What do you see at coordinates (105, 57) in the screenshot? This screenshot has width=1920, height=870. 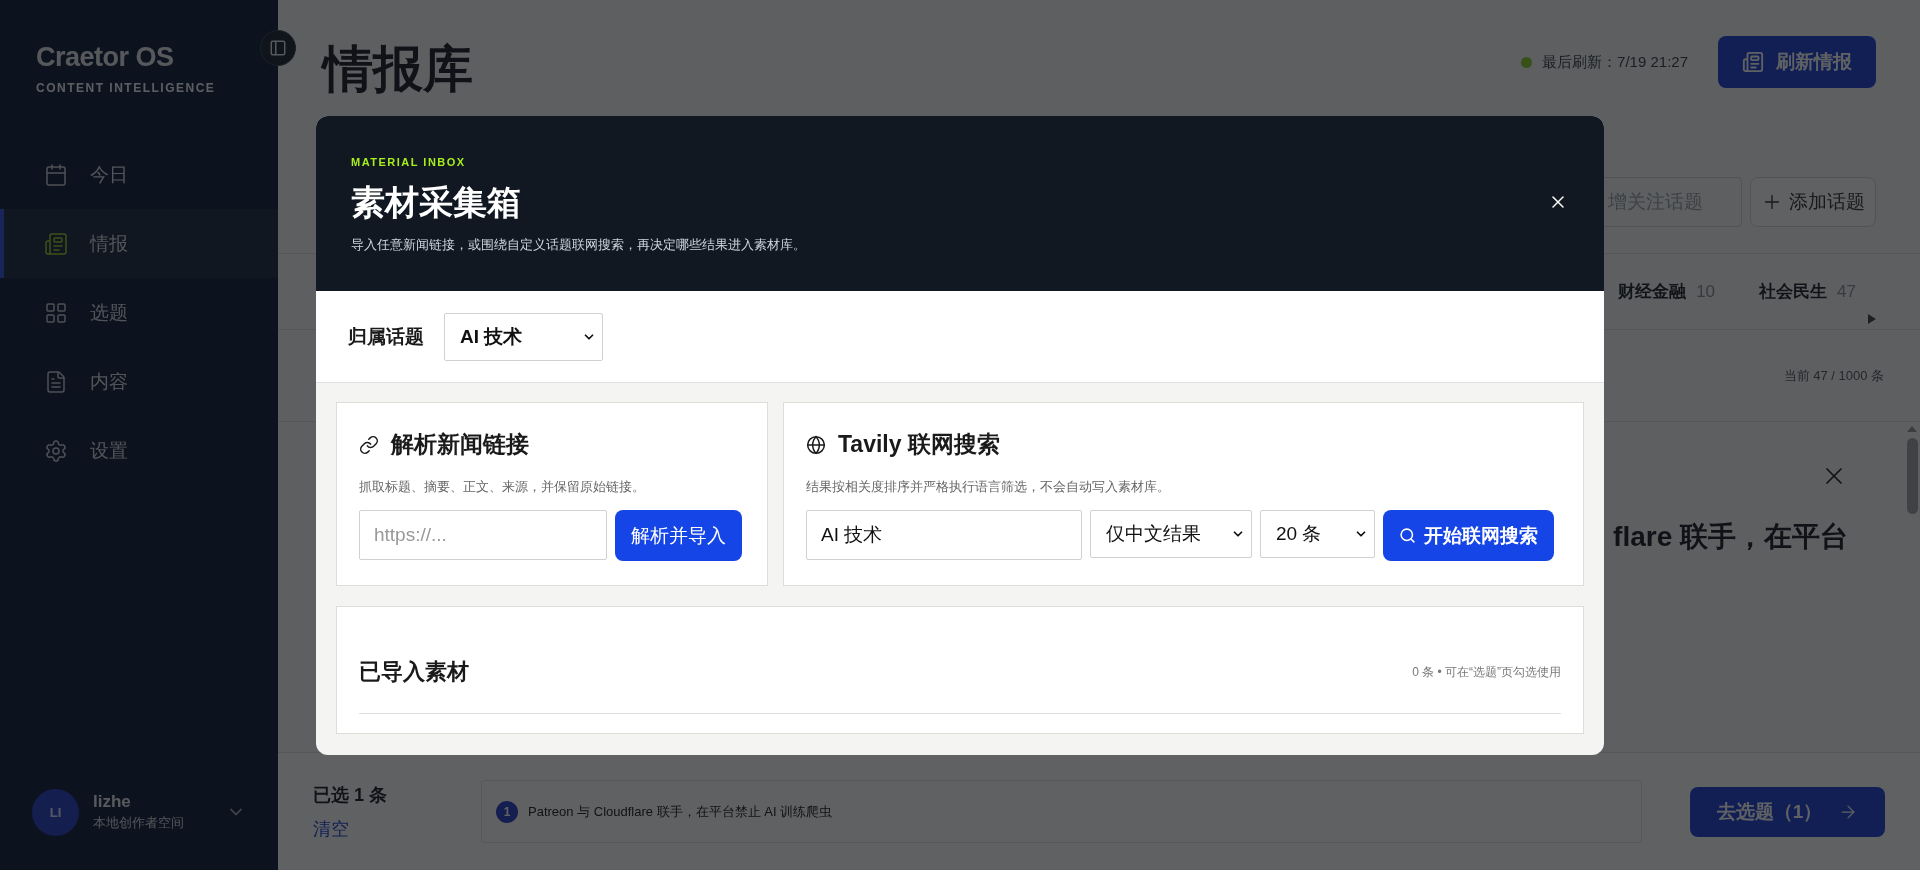 I see `brand-name: Craetor OS` at bounding box center [105, 57].